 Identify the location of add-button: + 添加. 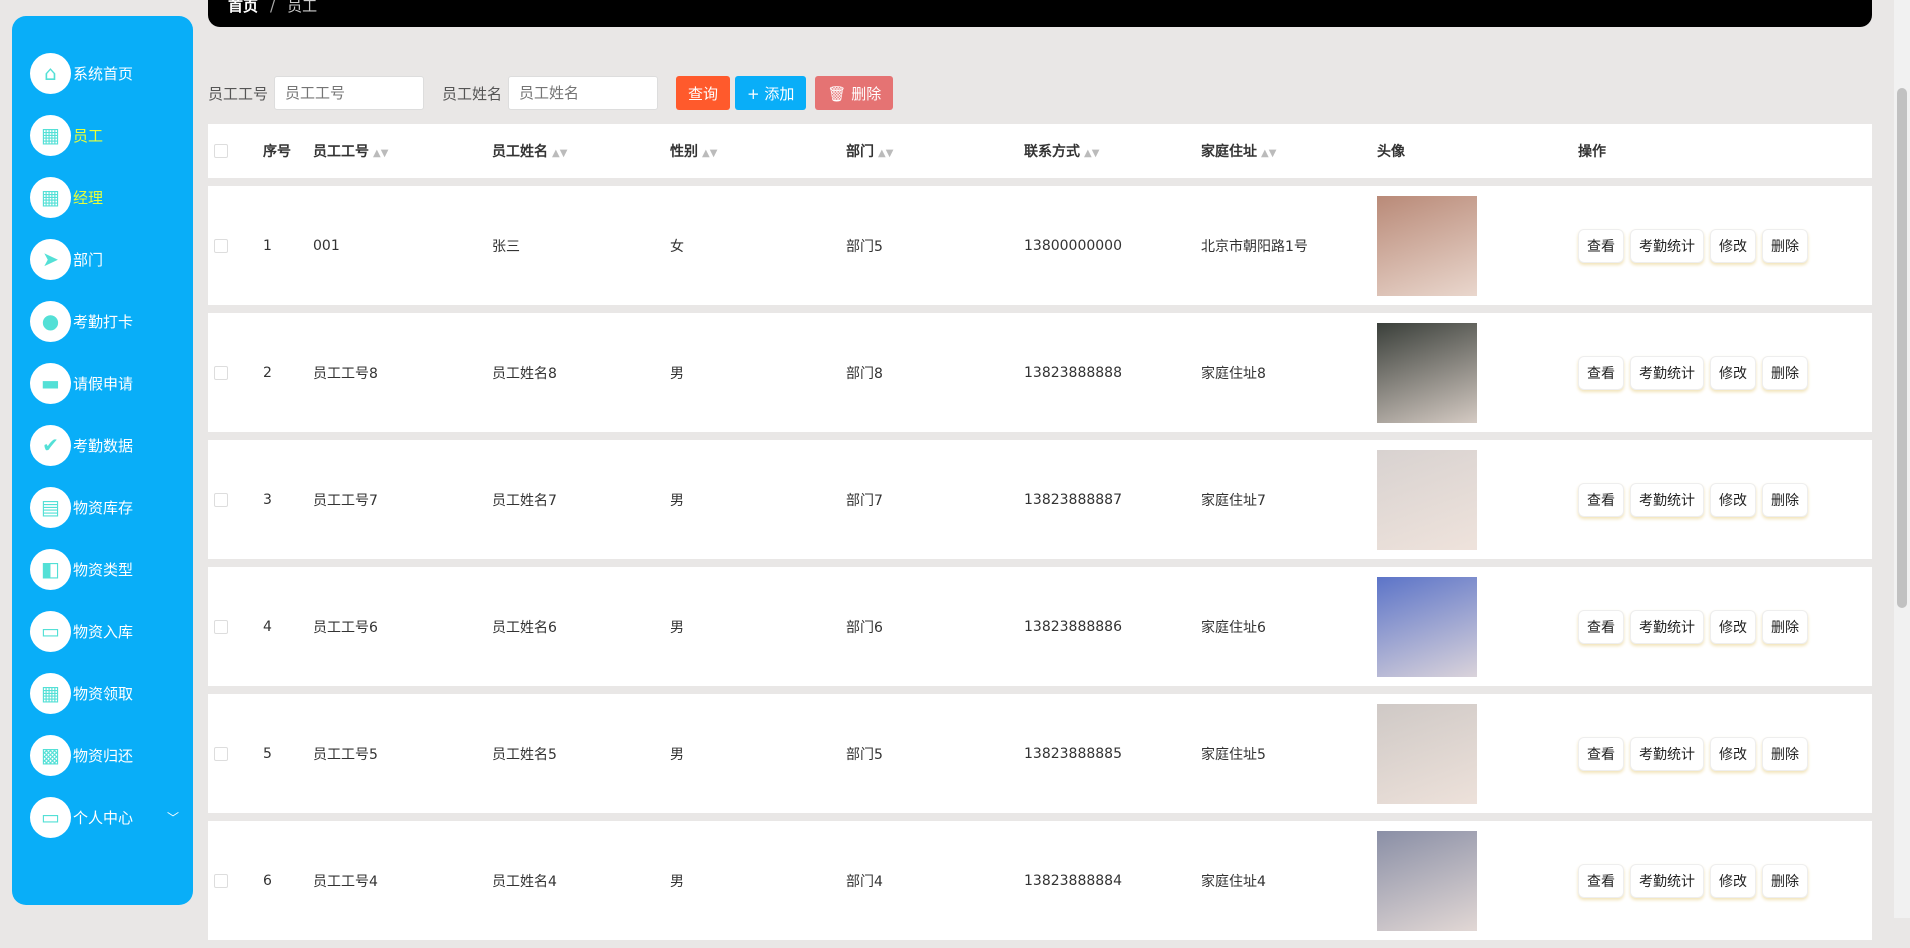
(771, 93).